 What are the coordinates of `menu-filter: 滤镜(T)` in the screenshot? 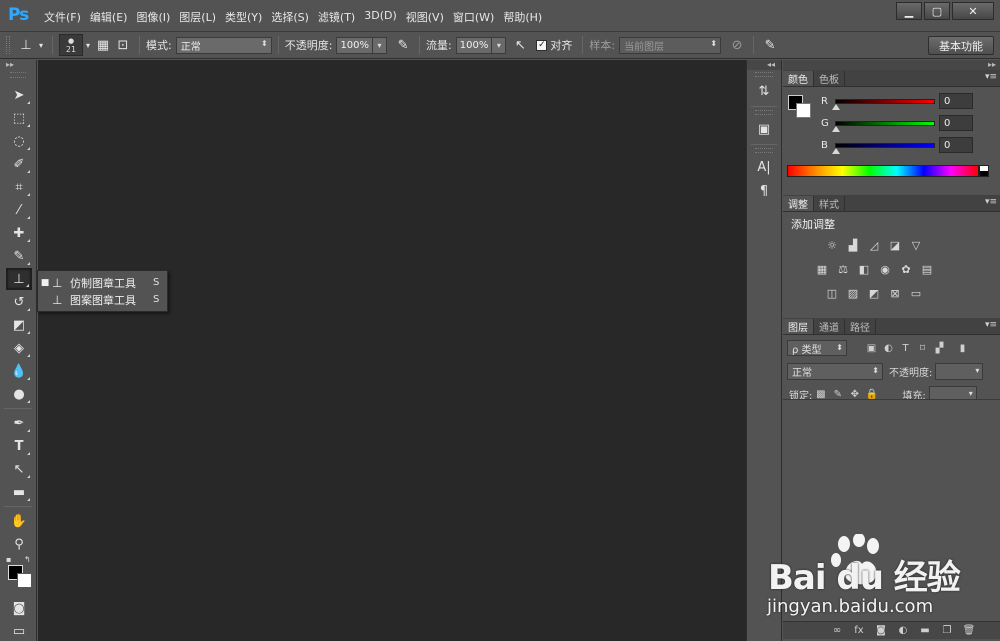 It's located at (340, 17).